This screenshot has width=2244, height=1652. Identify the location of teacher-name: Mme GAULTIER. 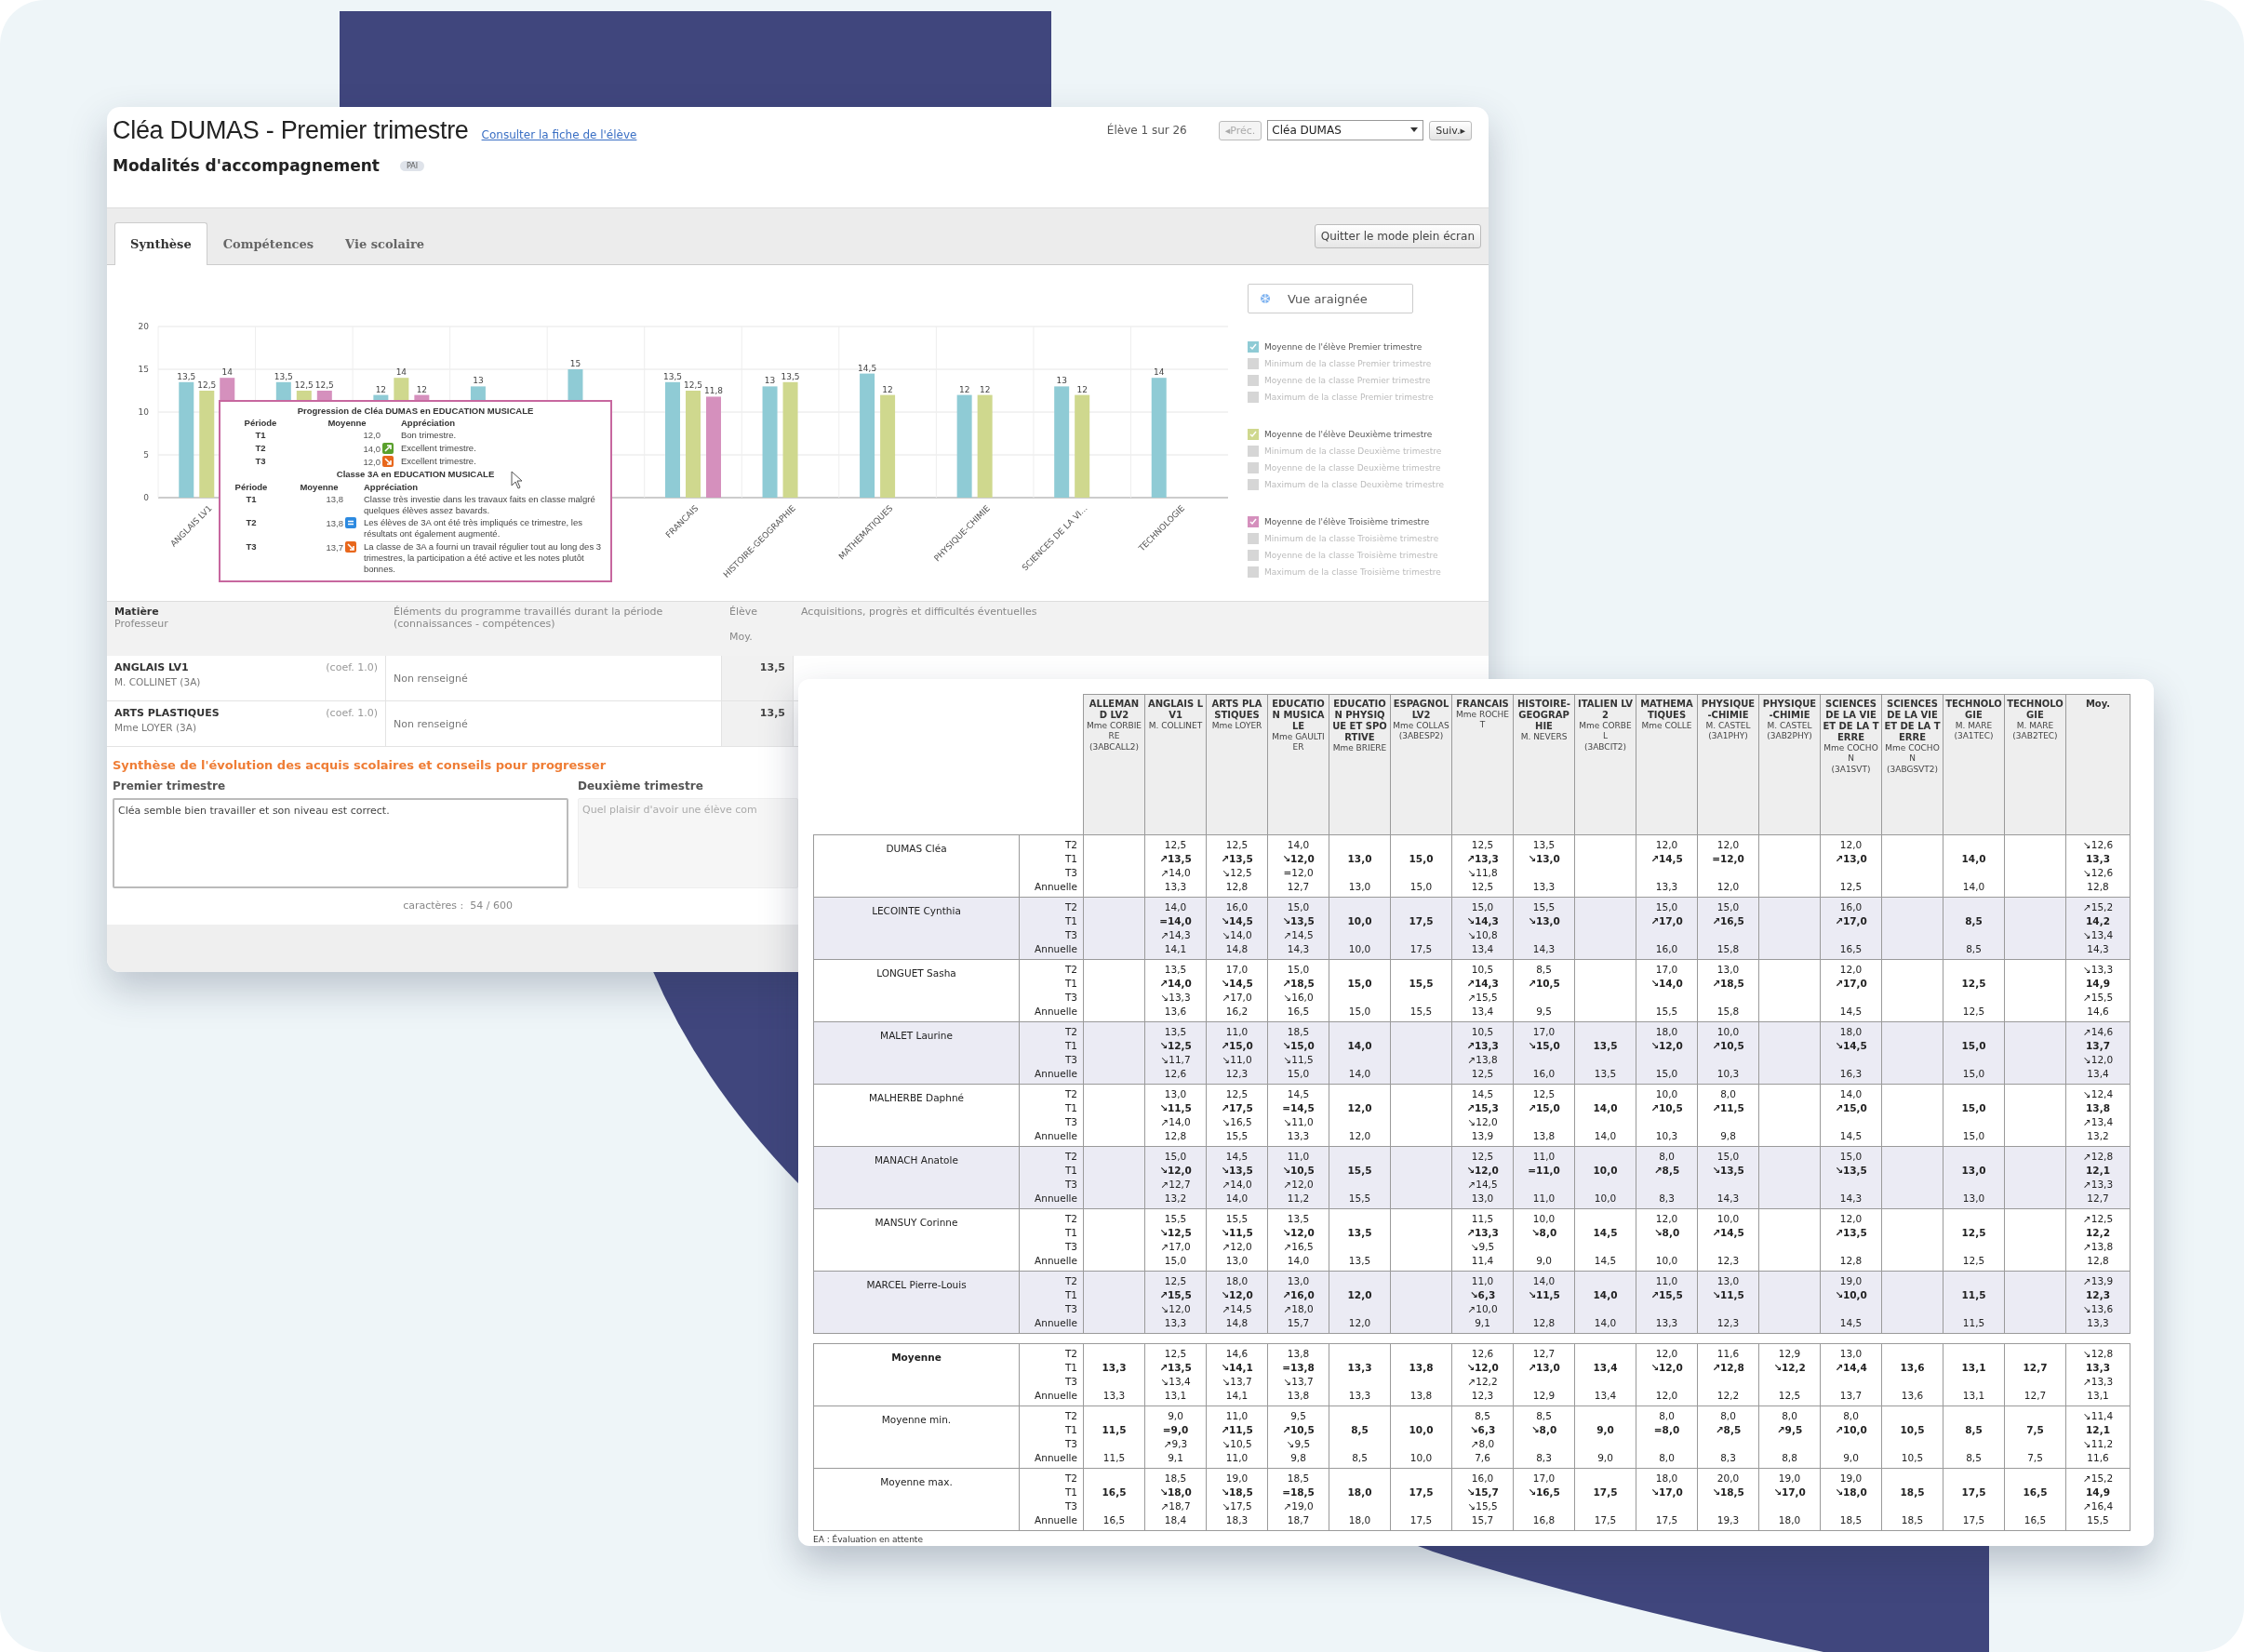
(1298, 742).